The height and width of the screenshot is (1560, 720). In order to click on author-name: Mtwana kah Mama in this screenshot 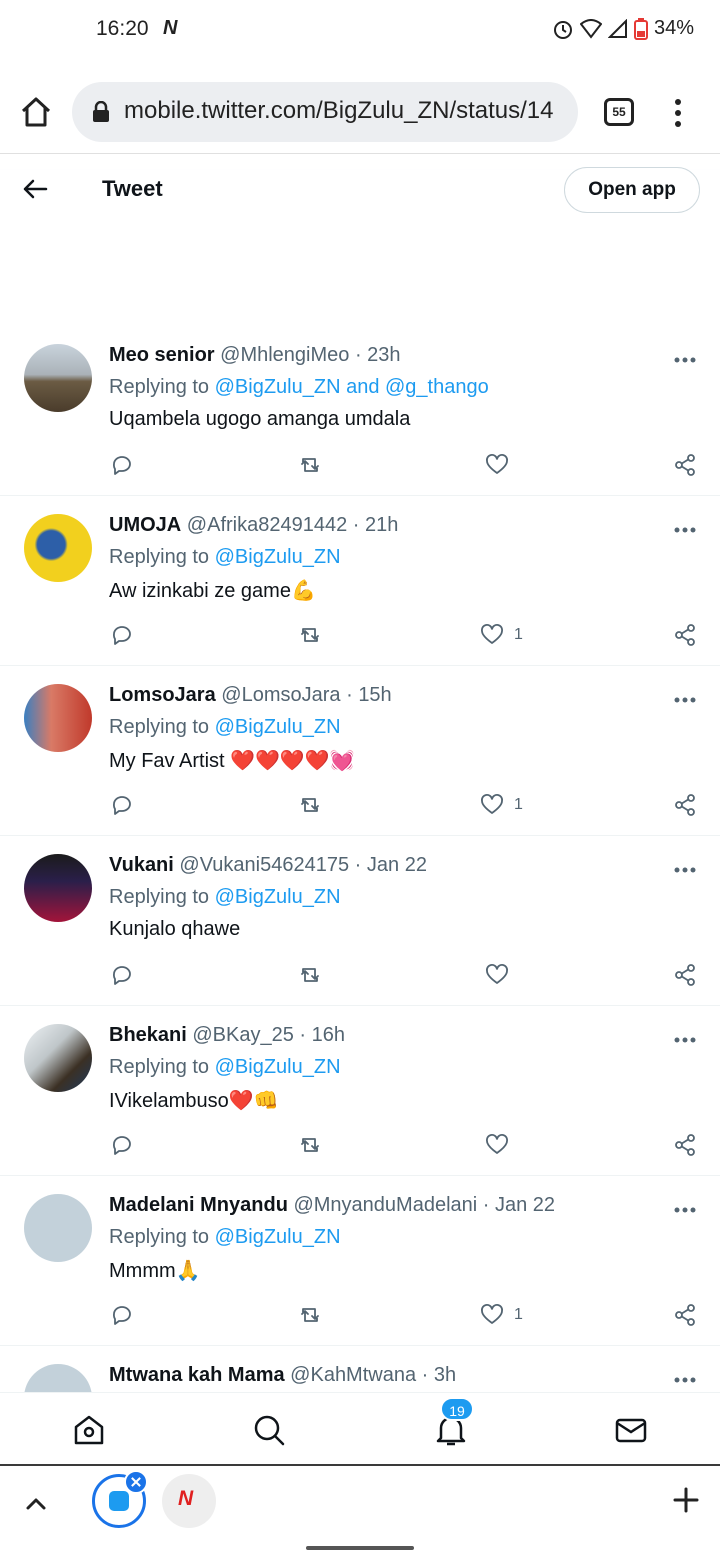, I will do `click(197, 1375)`.